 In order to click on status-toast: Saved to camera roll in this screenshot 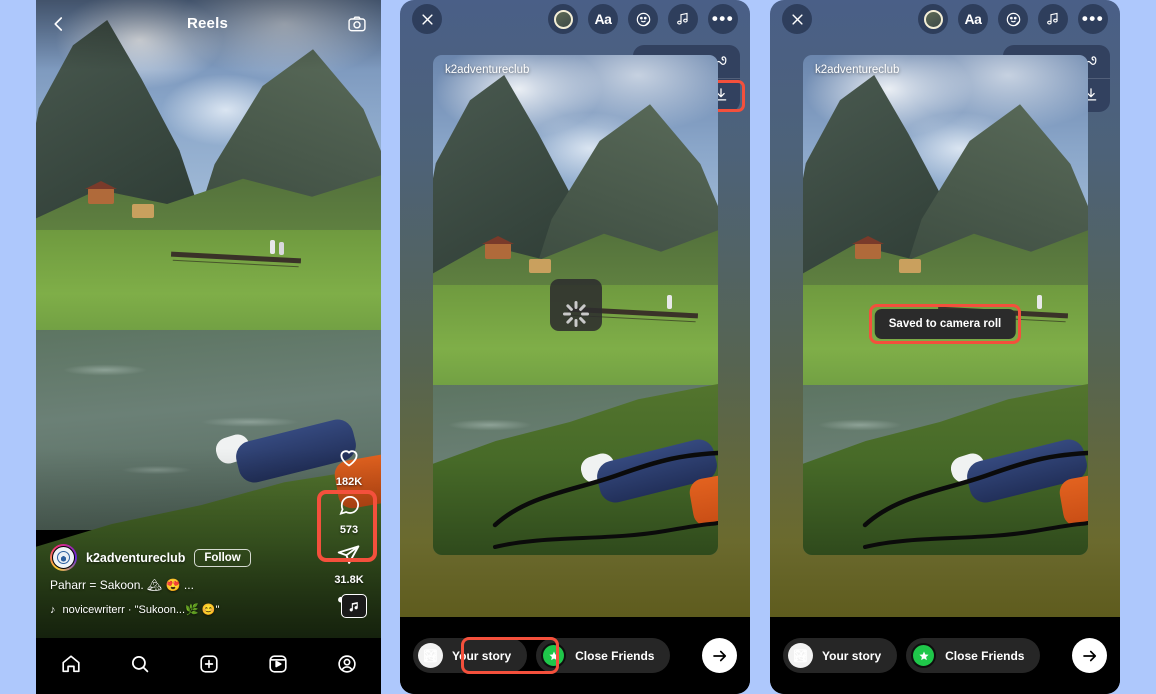, I will do `click(945, 324)`.